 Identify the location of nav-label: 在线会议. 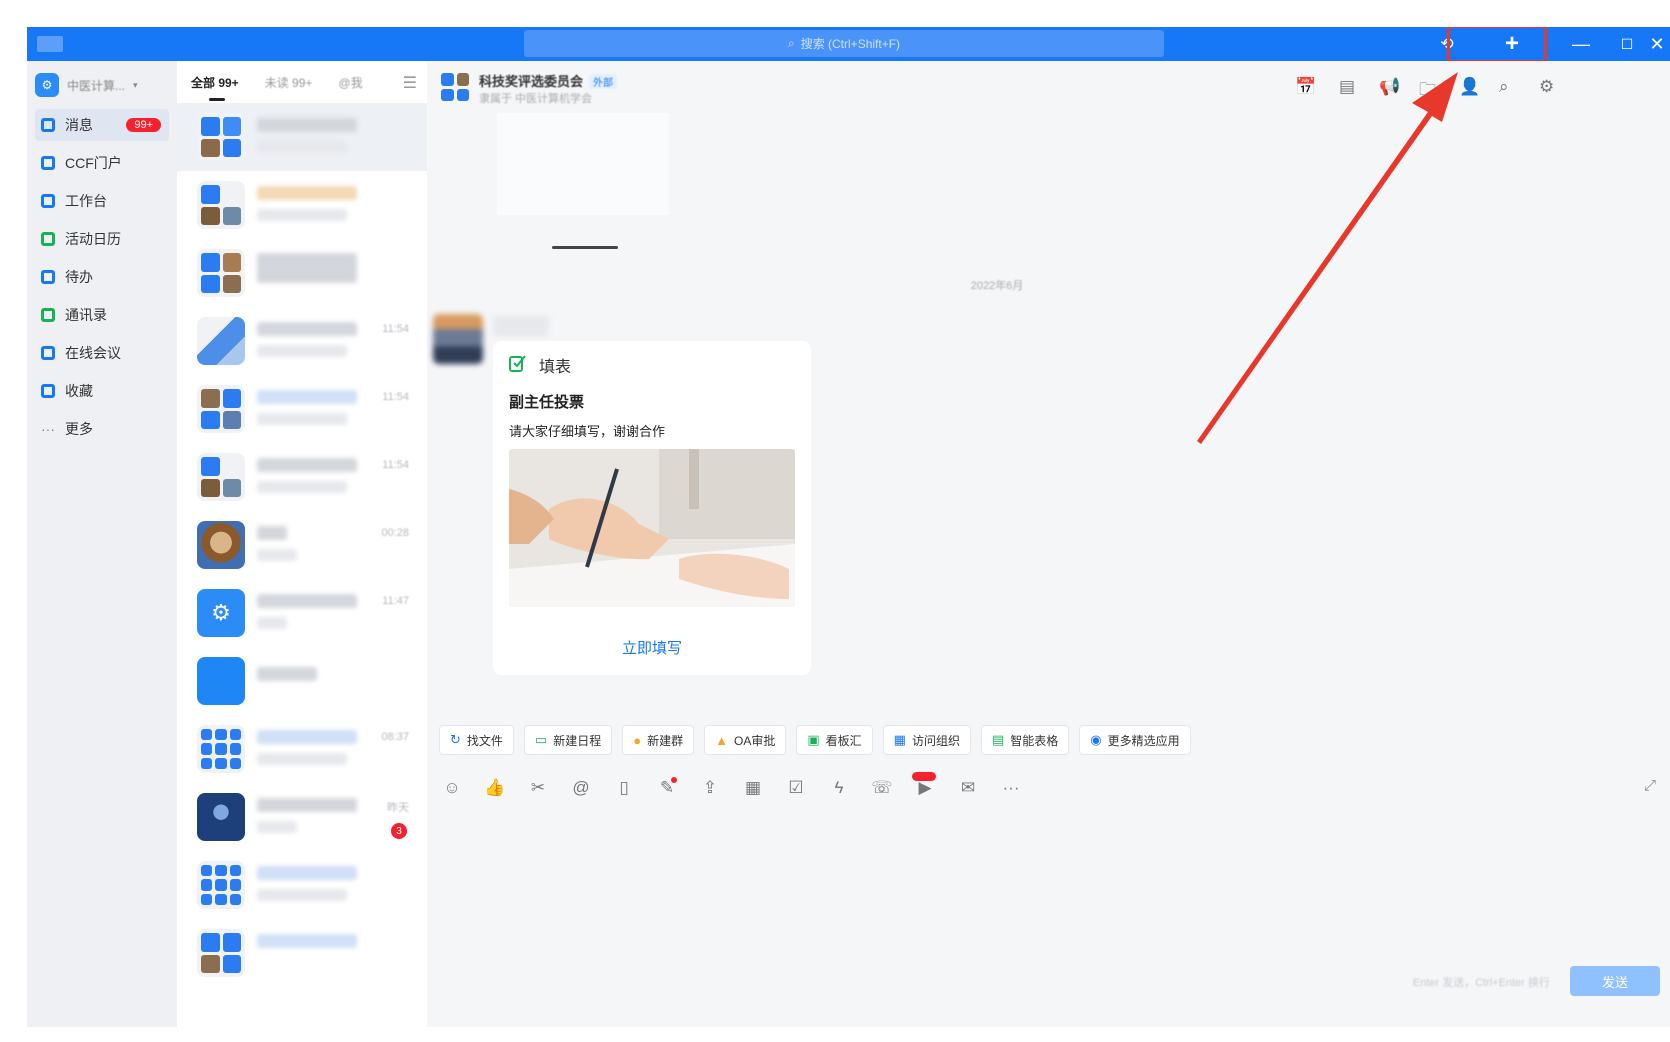
(93, 353).